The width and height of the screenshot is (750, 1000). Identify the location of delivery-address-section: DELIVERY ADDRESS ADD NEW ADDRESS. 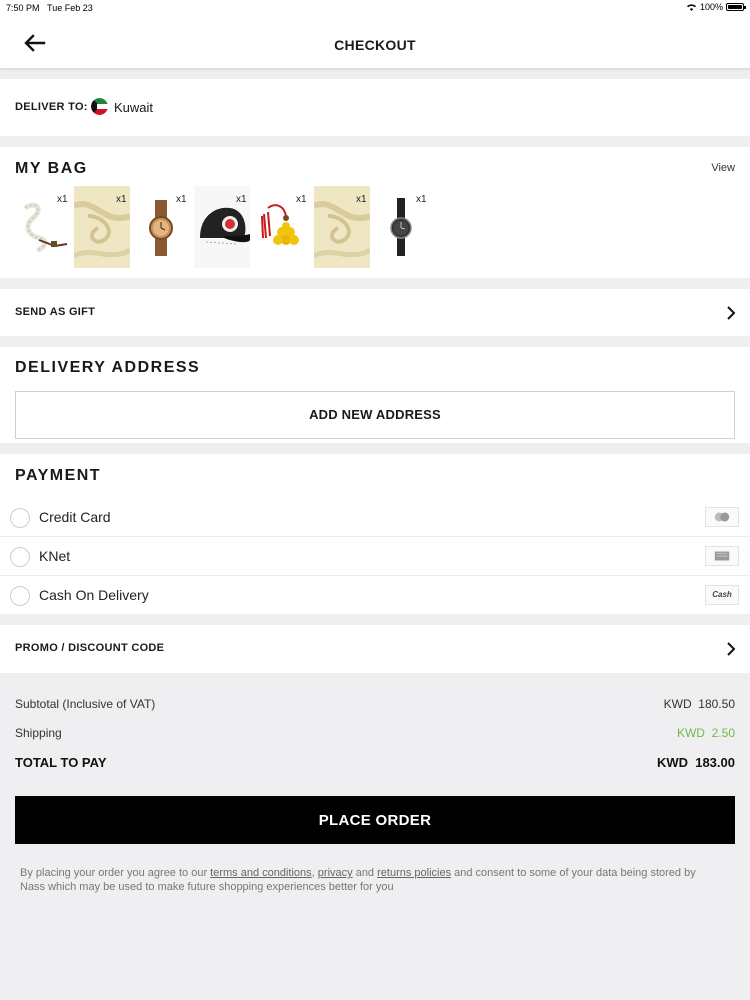
(375, 395).